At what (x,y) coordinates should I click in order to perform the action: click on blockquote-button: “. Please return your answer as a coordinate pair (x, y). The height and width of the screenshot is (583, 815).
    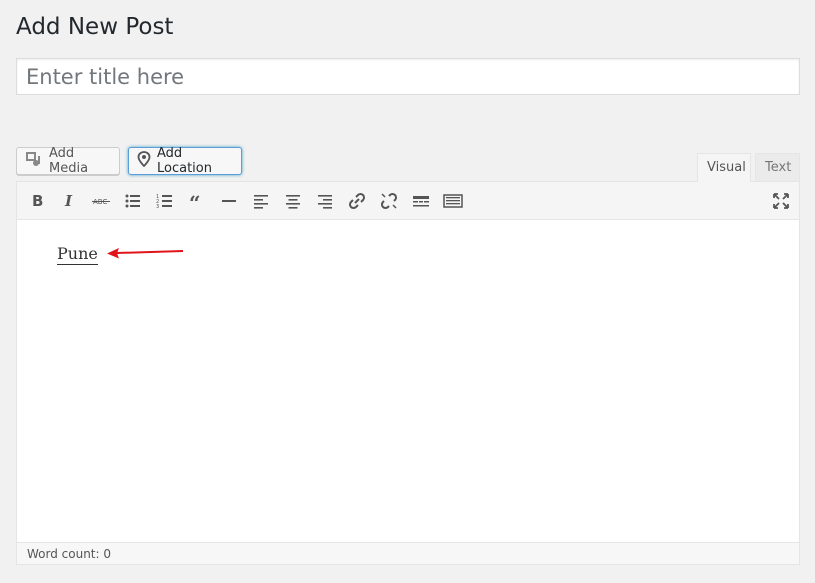
    Looking at the image, I should click on (197, 201).